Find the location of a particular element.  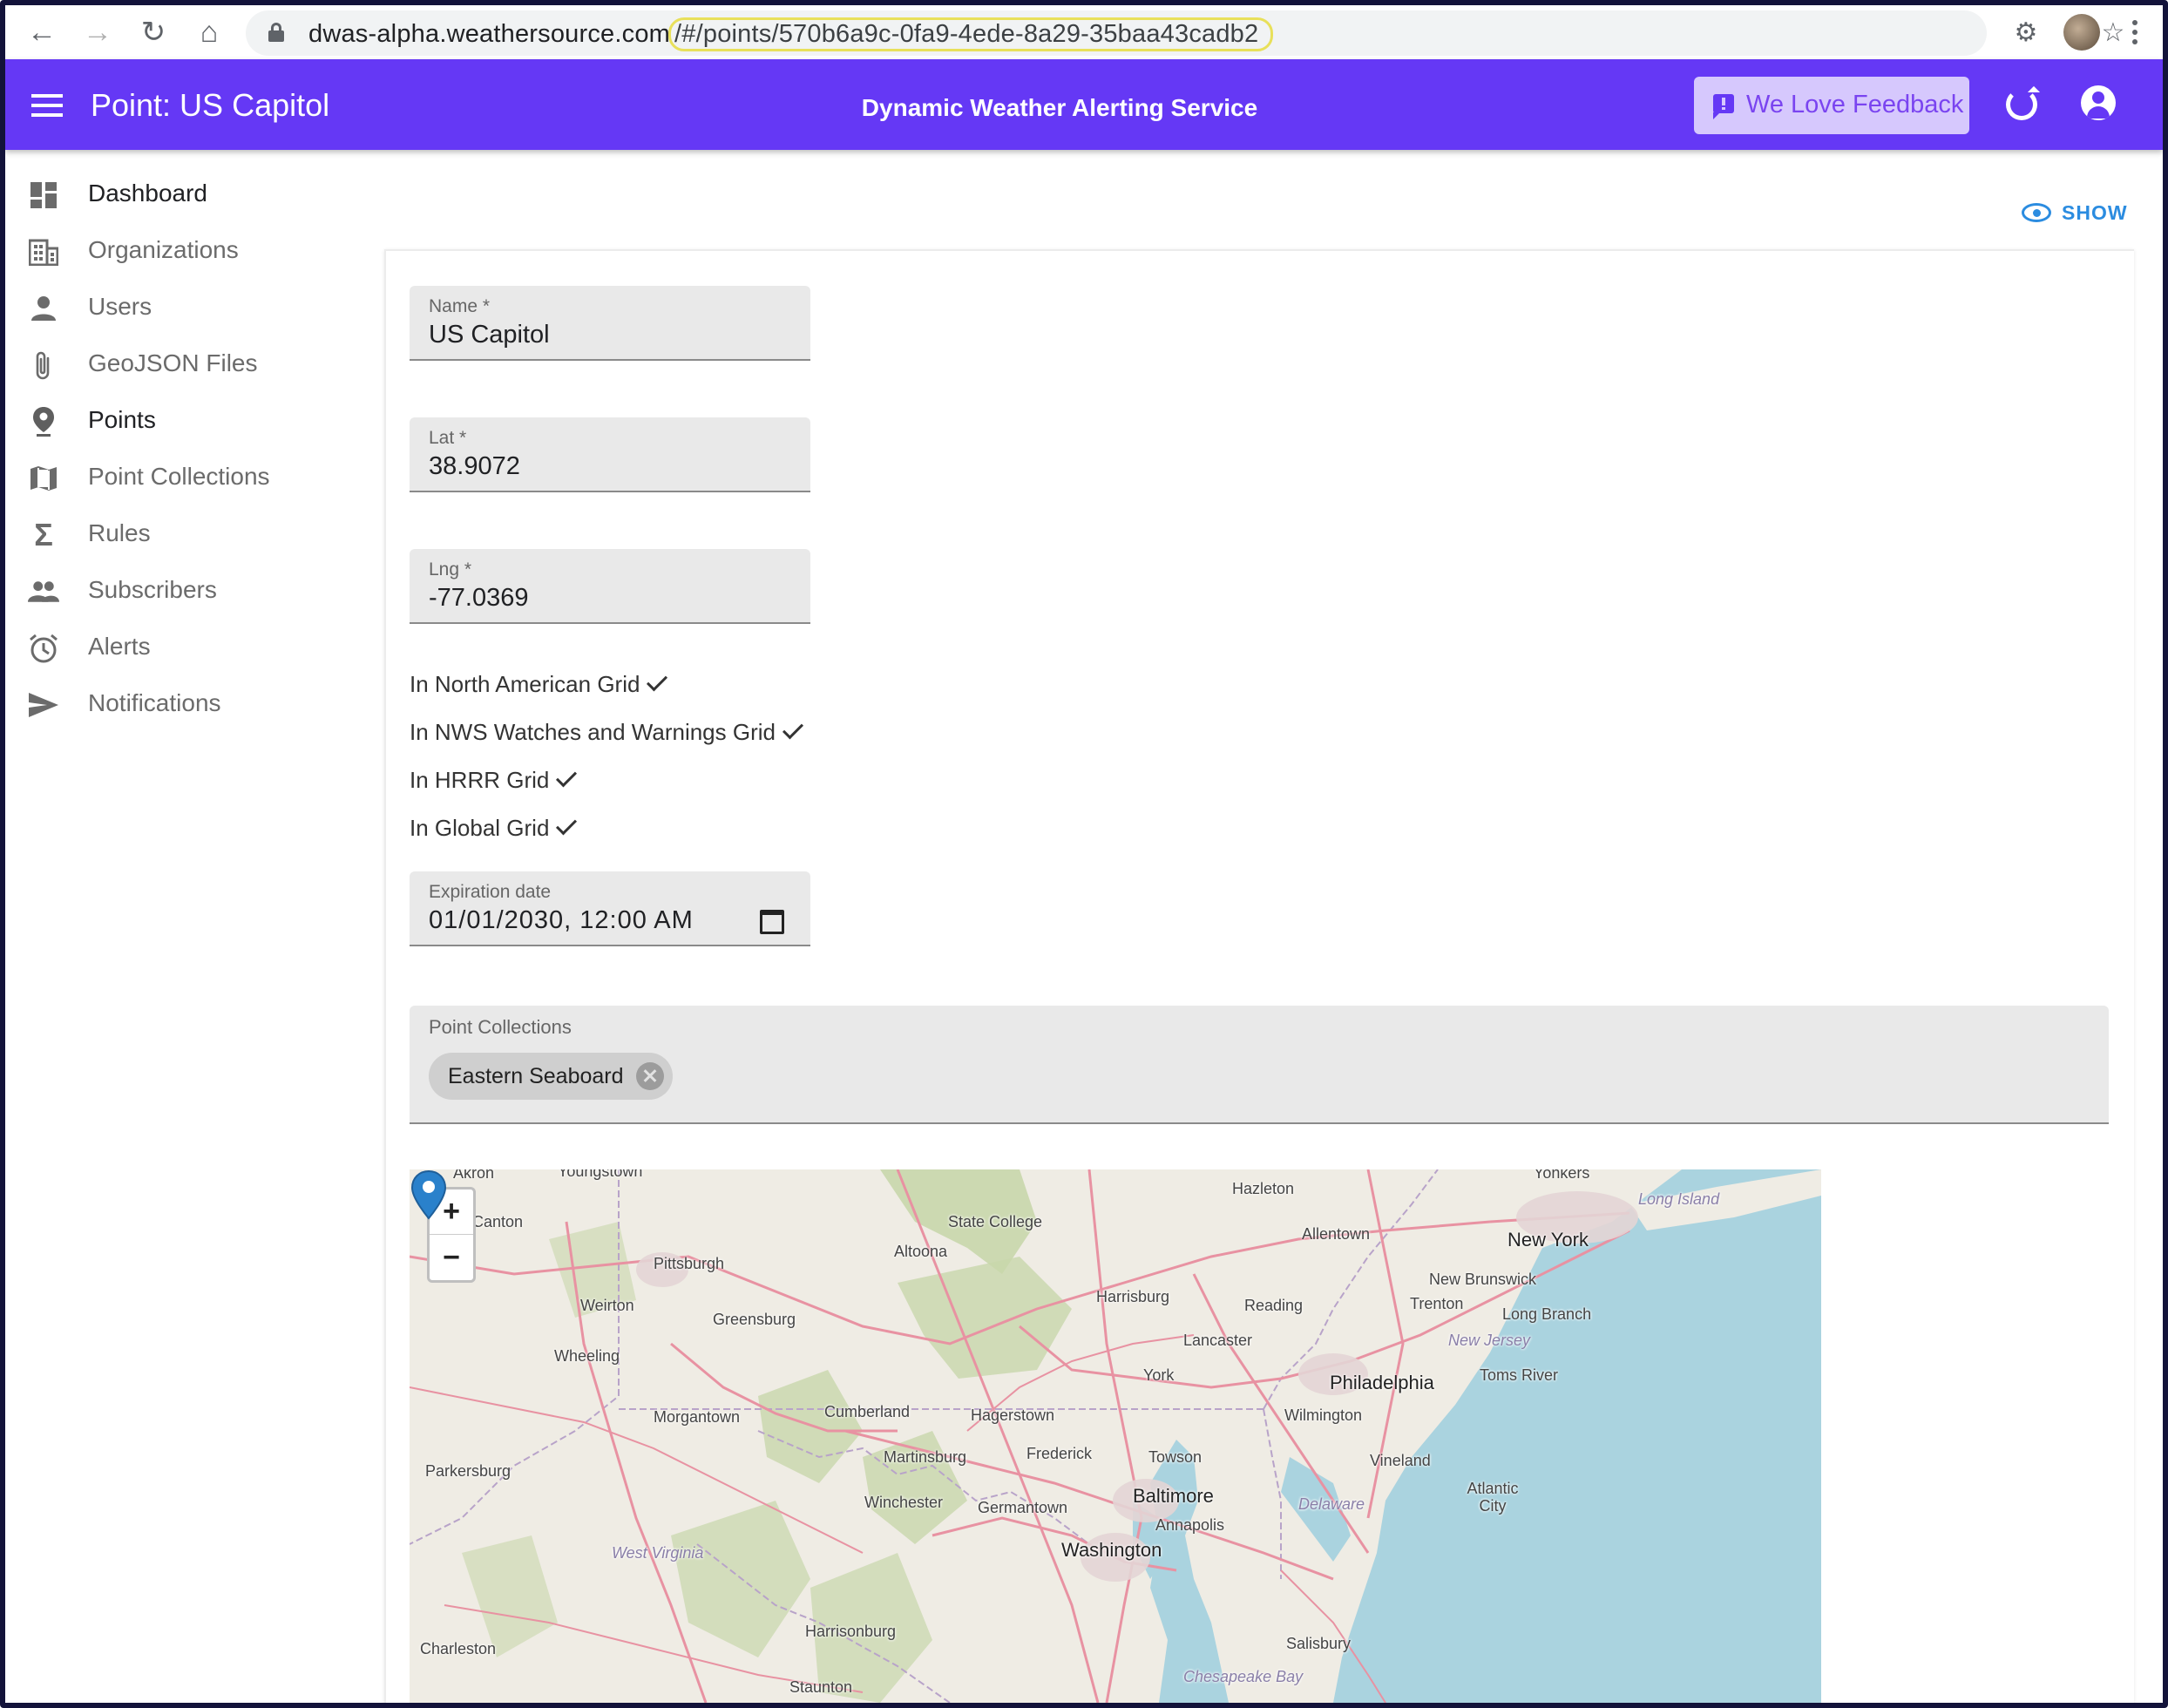

paperclip-icon is located at coordinates (43, 365).